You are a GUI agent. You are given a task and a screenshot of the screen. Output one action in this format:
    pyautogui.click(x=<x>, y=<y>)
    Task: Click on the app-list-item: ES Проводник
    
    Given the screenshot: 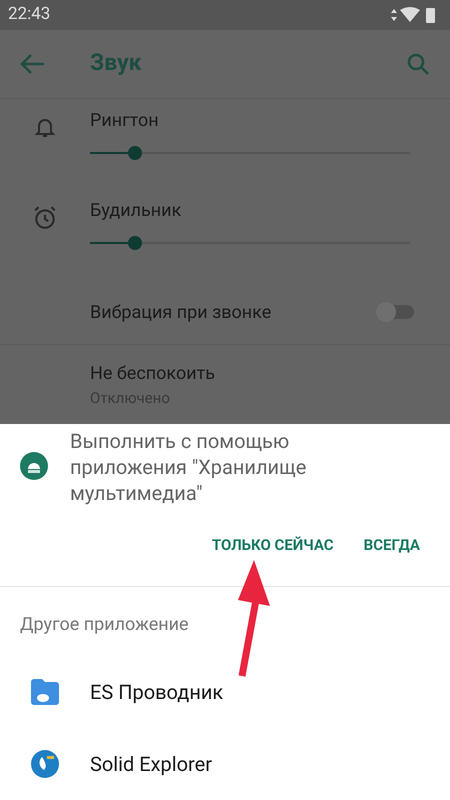 What is the action you would take?
    pyautogui.click(x=225, y=692)
    